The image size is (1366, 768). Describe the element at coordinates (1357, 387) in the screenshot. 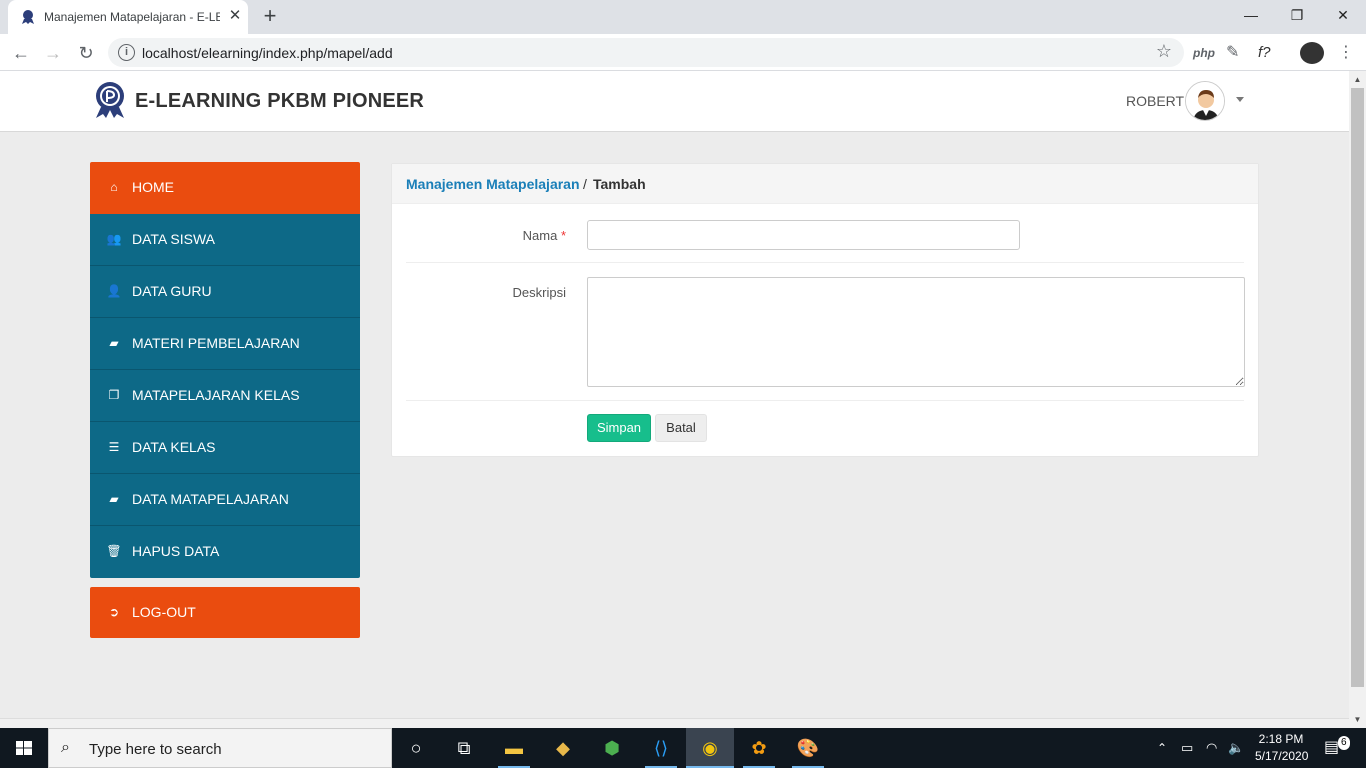

I see `scrollbar-thumb` at that location.